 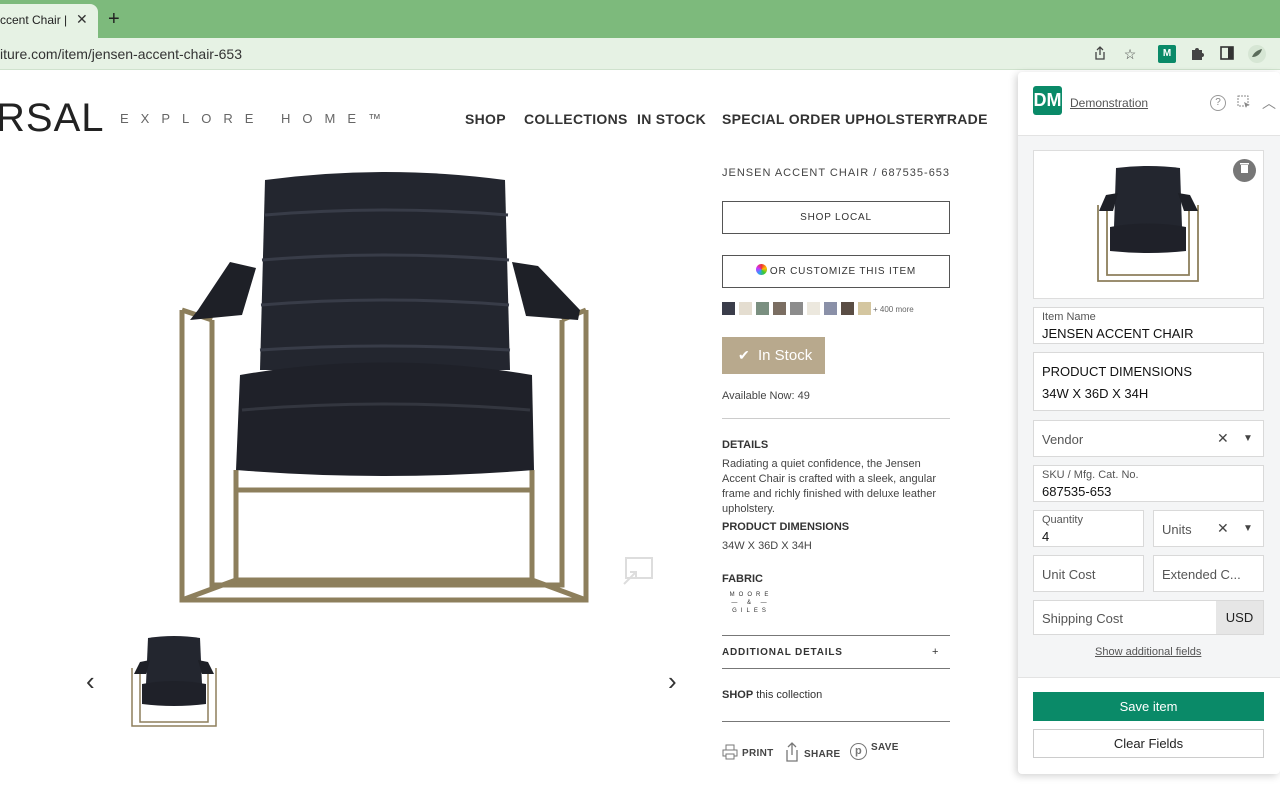 I want to click on fabric-brand-logo: MOORE — & — GILES, so click(x=751, y=603).